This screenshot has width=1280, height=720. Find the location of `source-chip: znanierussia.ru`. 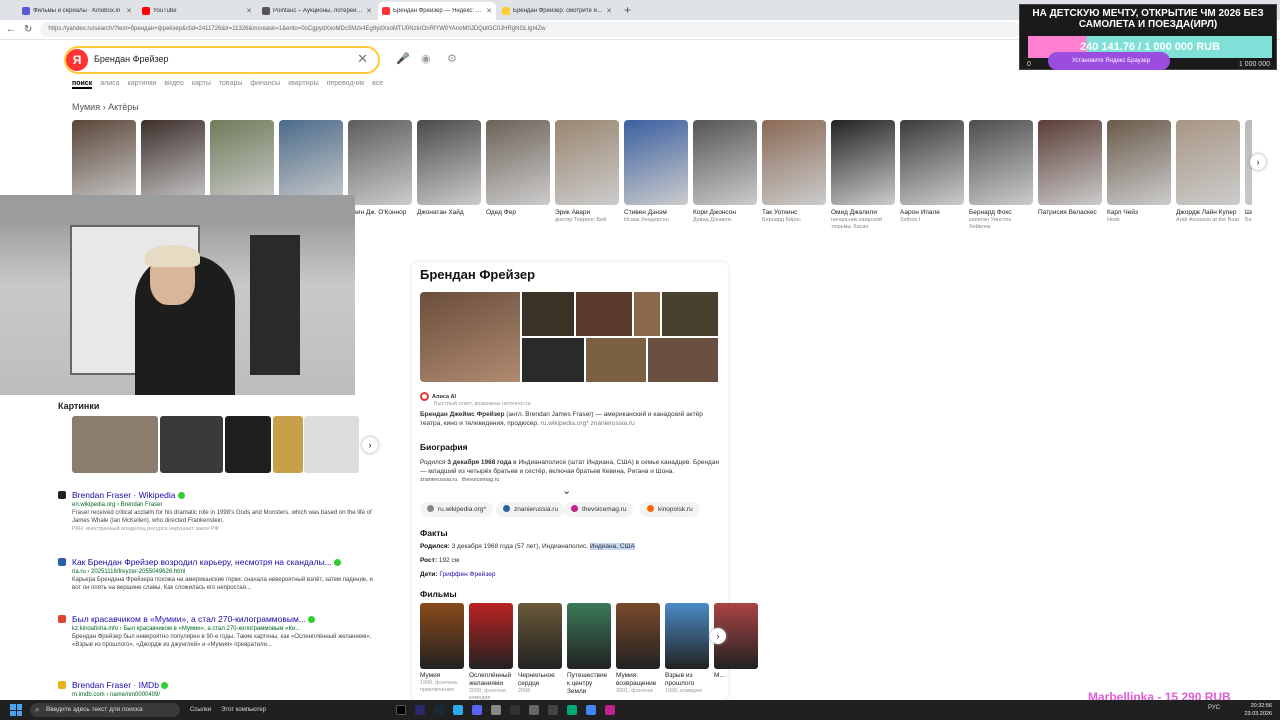

source-chip: znanierussia.ru is located at coordinates (531, 509).